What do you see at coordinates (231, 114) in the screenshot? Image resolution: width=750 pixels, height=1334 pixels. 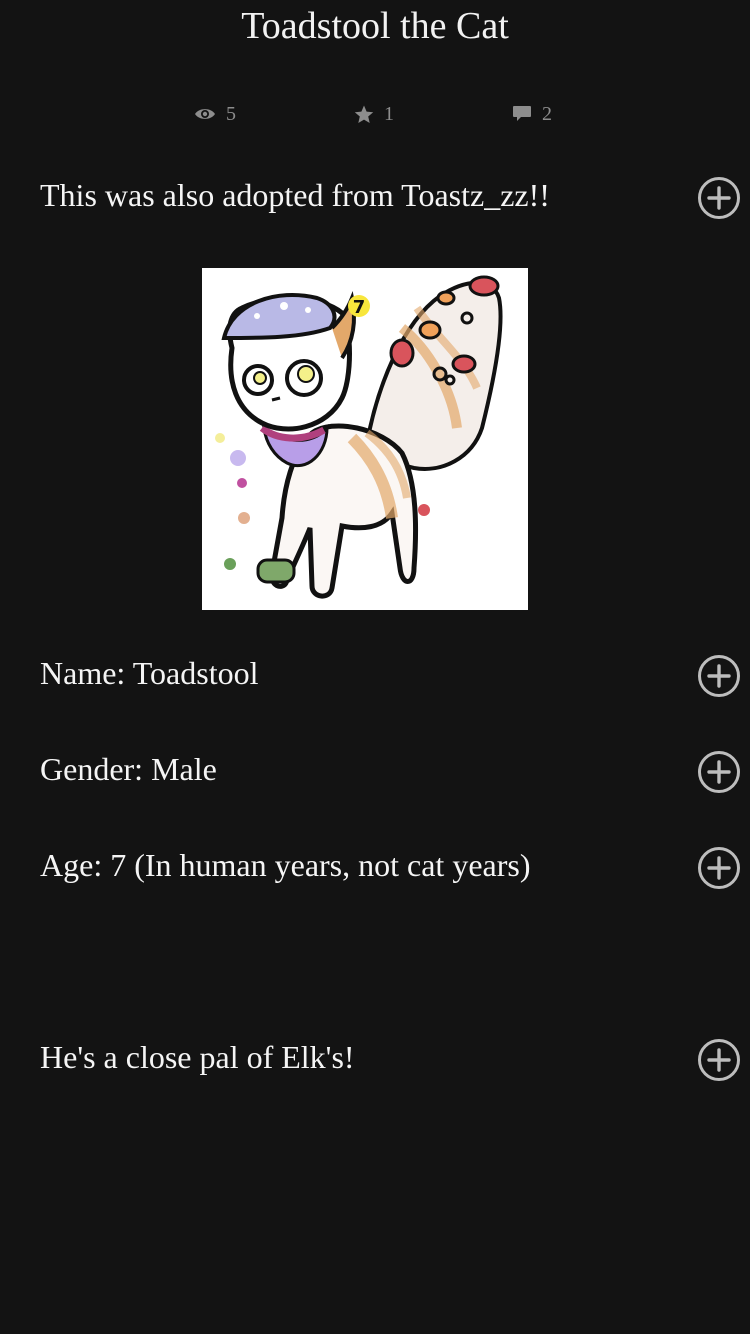 I see `views-count: 5` at bounding box center [231, 114].